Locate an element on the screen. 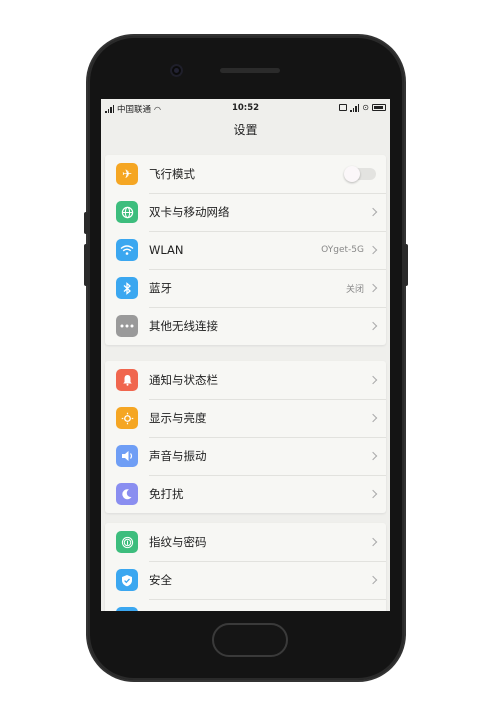 The width and height of the screenshot is (500, 714). settings-item-label: 安全 is located at coordinates (160, 580).